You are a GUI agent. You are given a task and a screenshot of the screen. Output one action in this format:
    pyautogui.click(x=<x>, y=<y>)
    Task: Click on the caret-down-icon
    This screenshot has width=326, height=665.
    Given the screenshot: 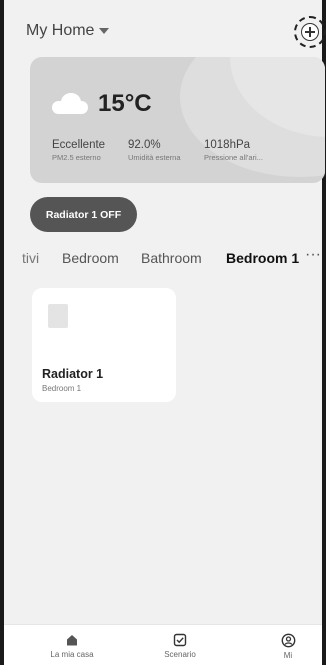 What is the action you would take?
    pyautogui.click(x=104, y=31)
    